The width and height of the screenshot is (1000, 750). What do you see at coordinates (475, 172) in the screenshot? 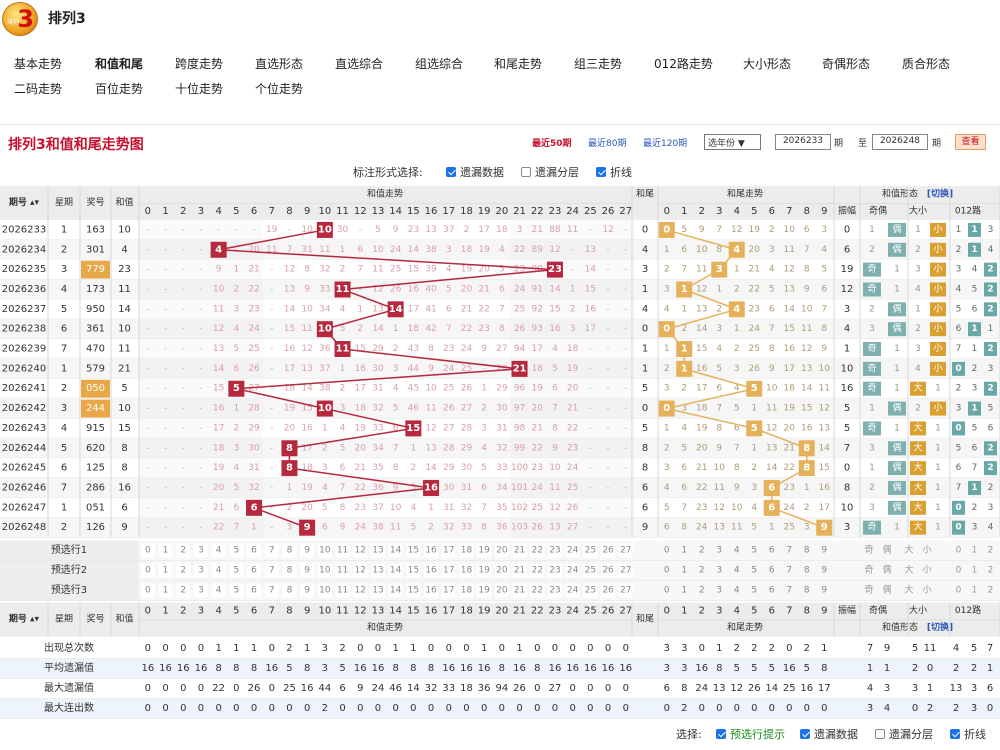
I see `top-opt-item-0: 遗漏数据` at bounding box center [475, 172].